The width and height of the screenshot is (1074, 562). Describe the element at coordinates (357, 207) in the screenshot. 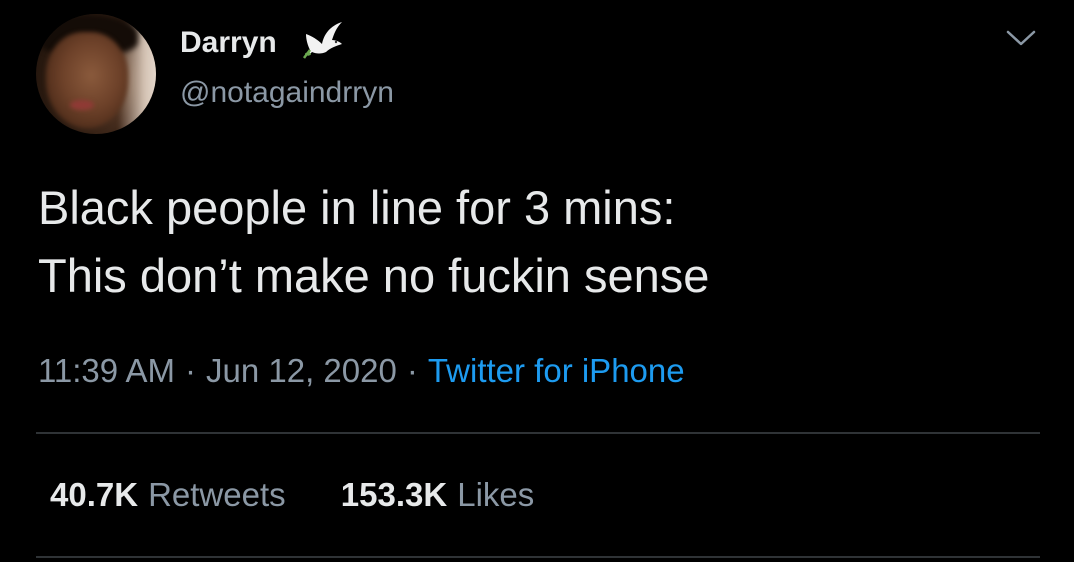

I see `tweet-text-line: Black people in line for 3 mins:` at that location.